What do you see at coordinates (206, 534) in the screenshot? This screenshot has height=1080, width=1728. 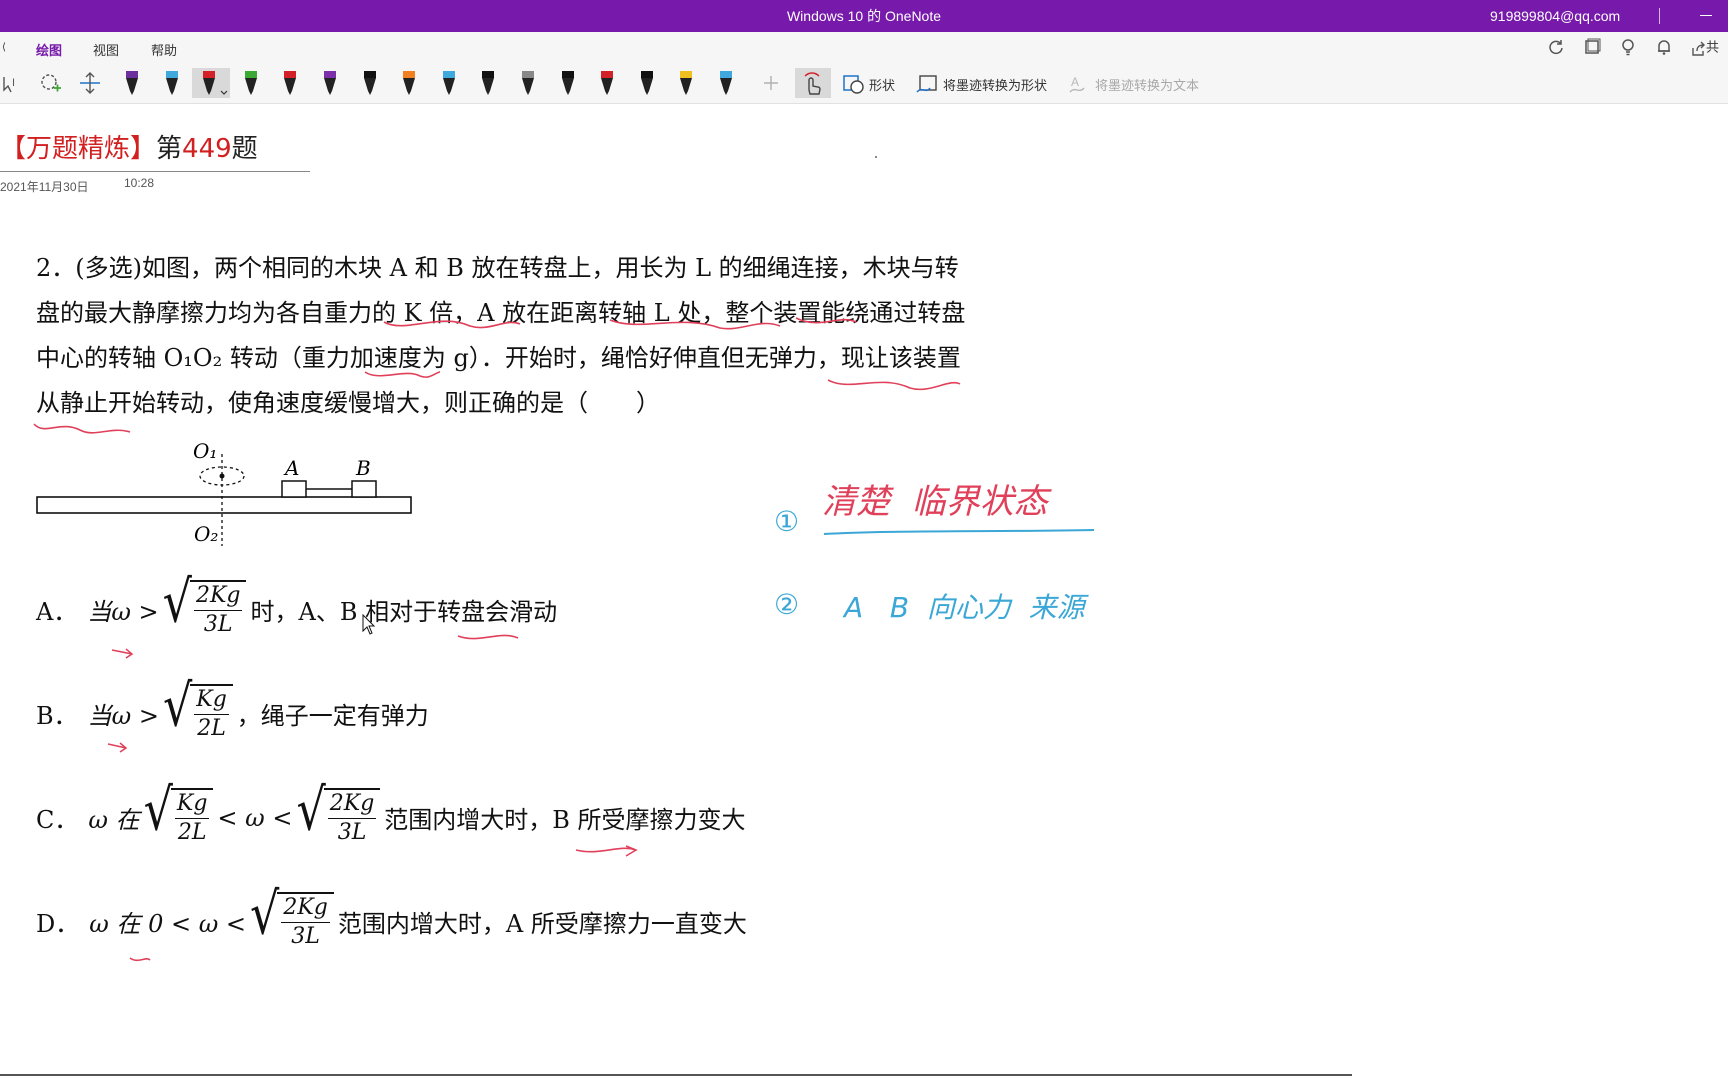 I see `label-o2: O₂` at bounding box center [206, 534].